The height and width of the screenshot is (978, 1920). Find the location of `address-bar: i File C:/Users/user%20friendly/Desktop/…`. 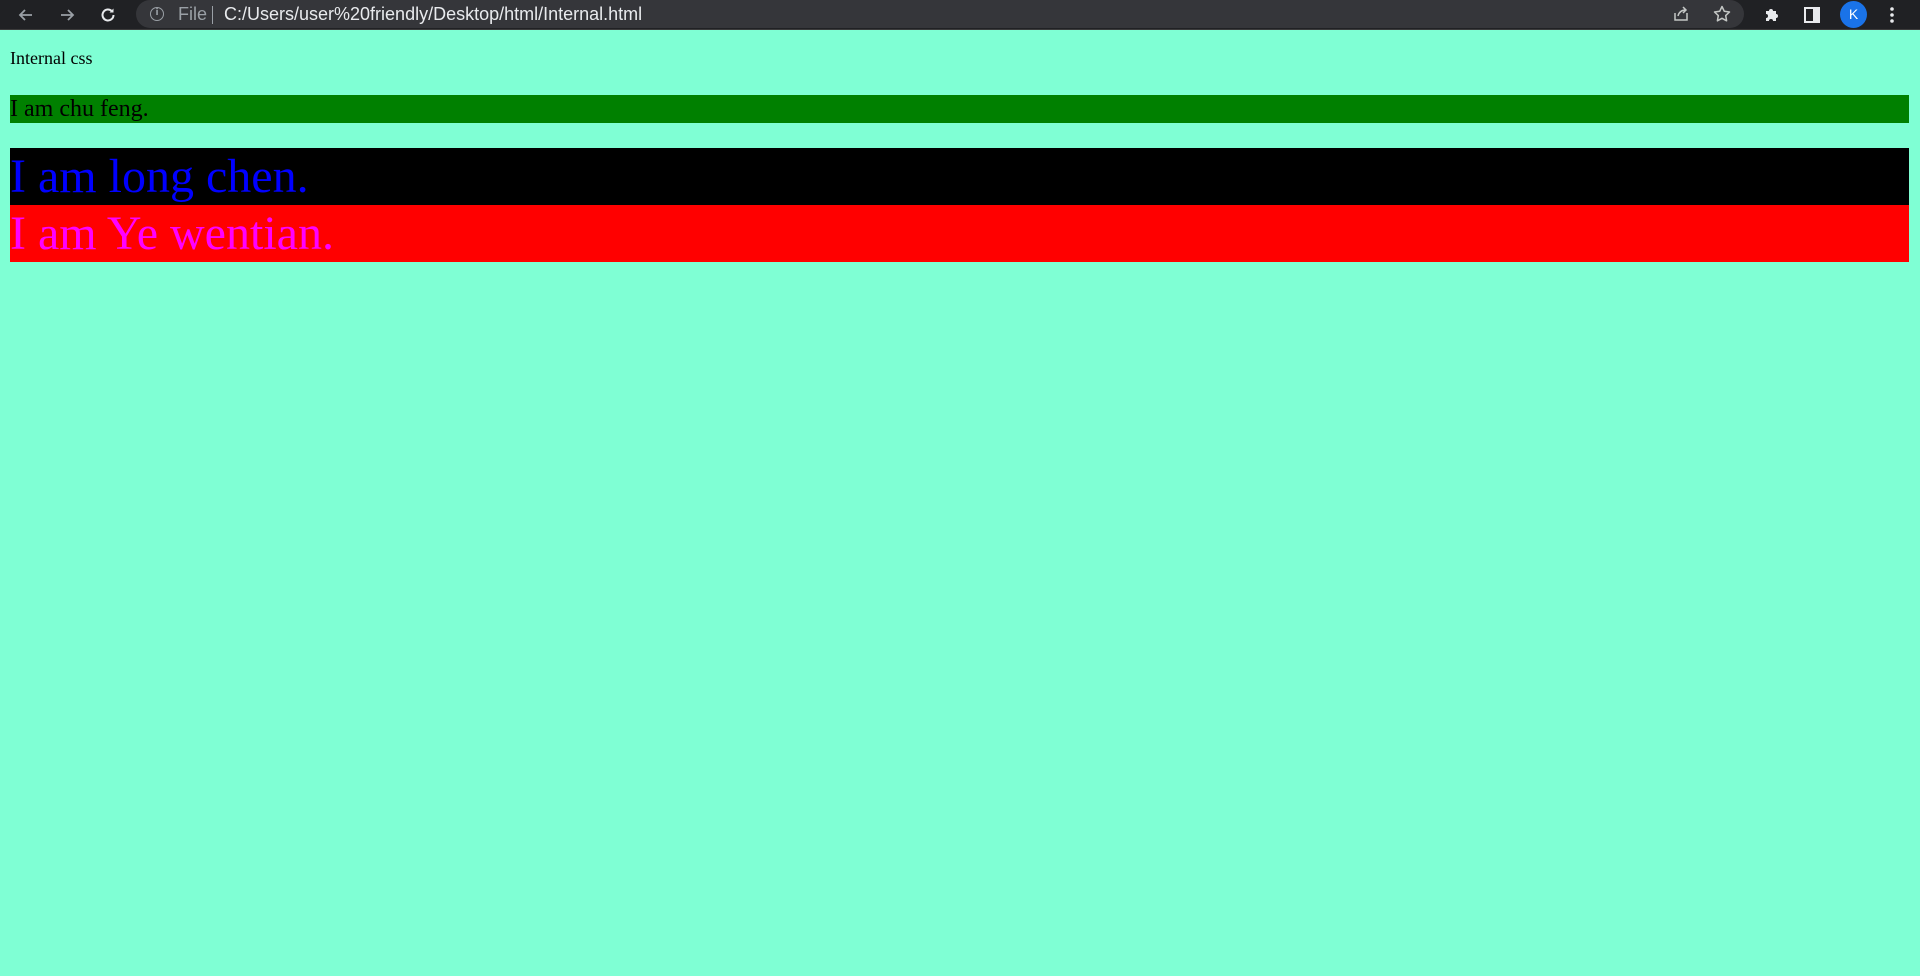

address-bar: i File C:/Users/user%20friendly/Desktop/… is located at coordinates (940, 14).